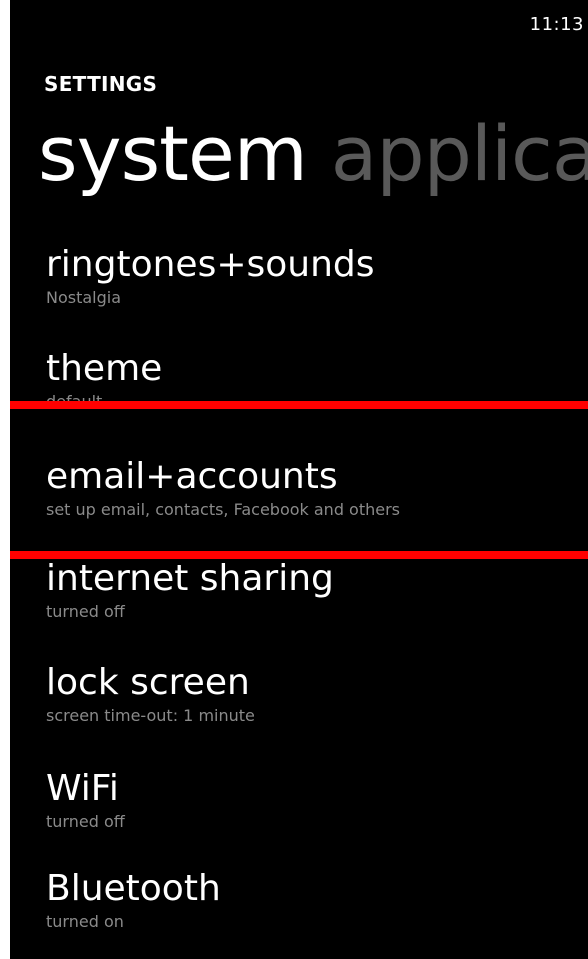 Image resolution: width=588 pixels, height=959 pixels. I want to click on setting-subtitle: Nostalgia, so click(84, 297).